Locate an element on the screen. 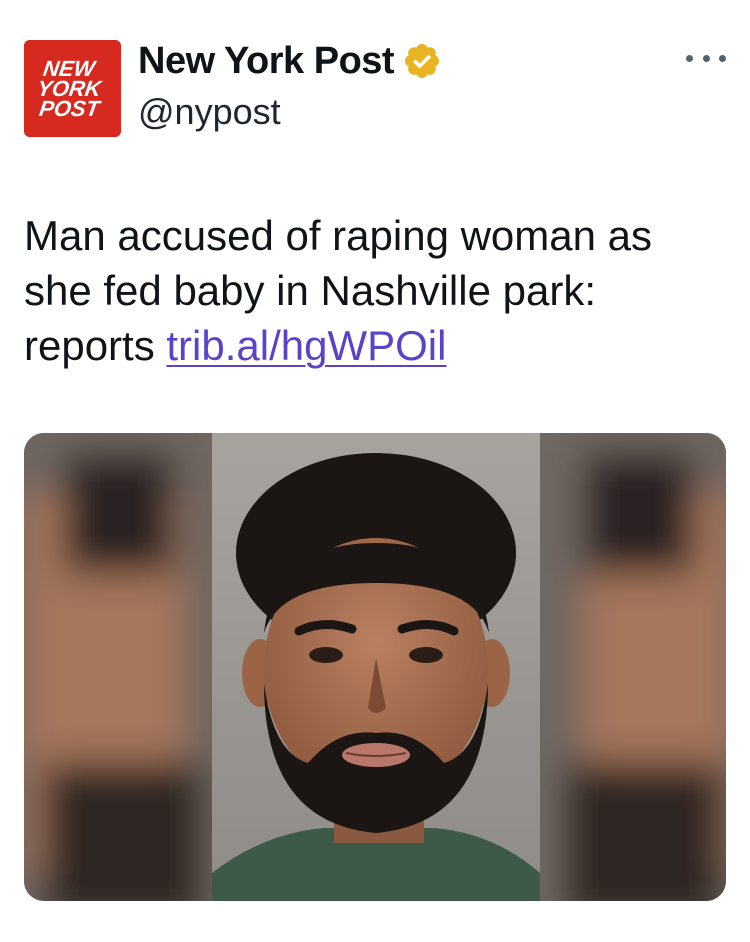 The height and width of the screenshot is (942, 750). more-options-button is located at coordinates (706, 58).